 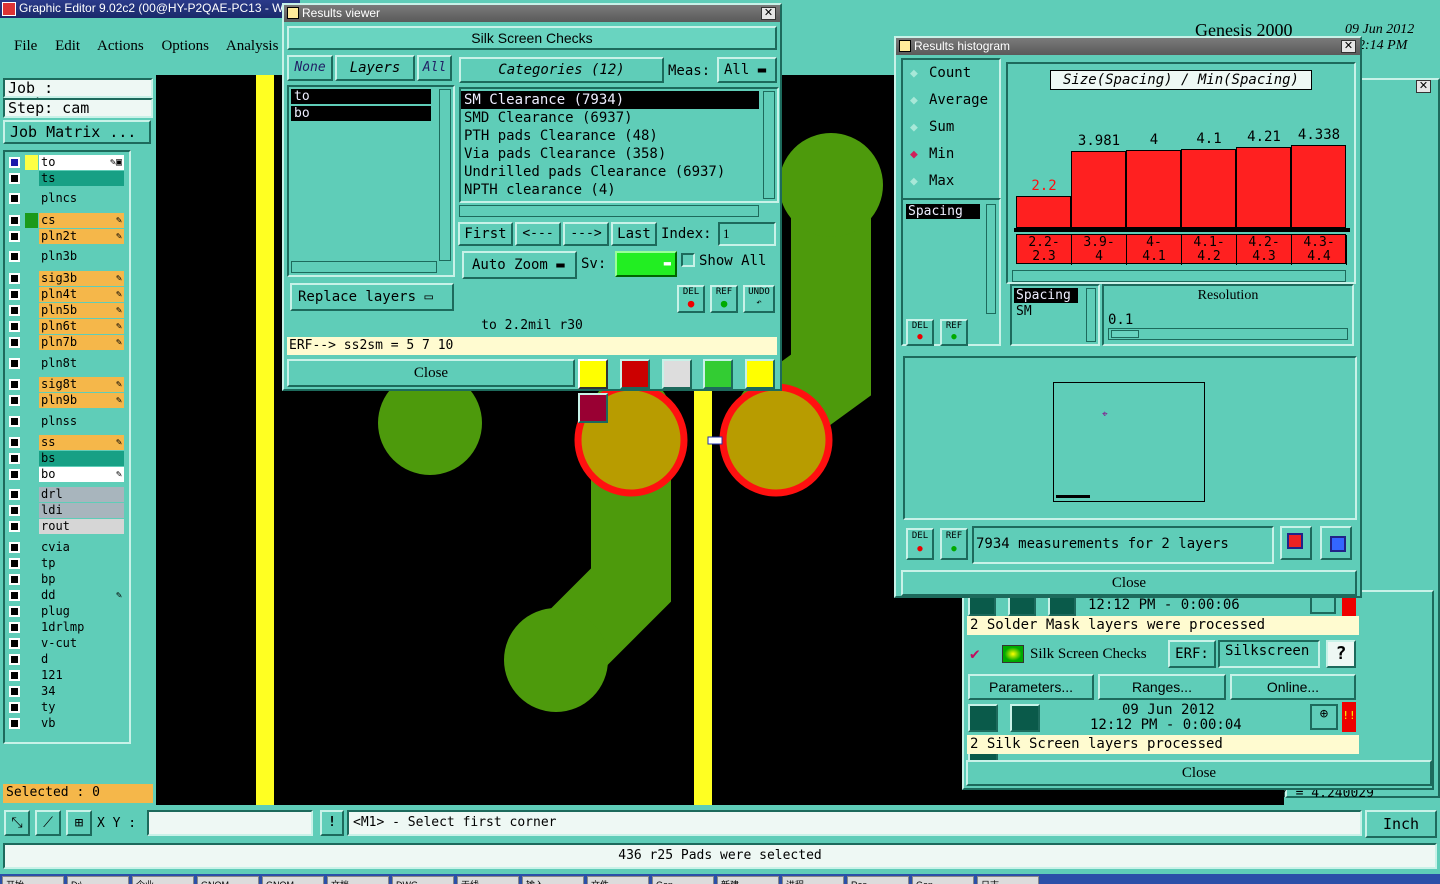 What do you see at coordinates (951, 100) in the screenshot?
I see `mode-option-average: ◆ Average` at bounding box center [951, 100].